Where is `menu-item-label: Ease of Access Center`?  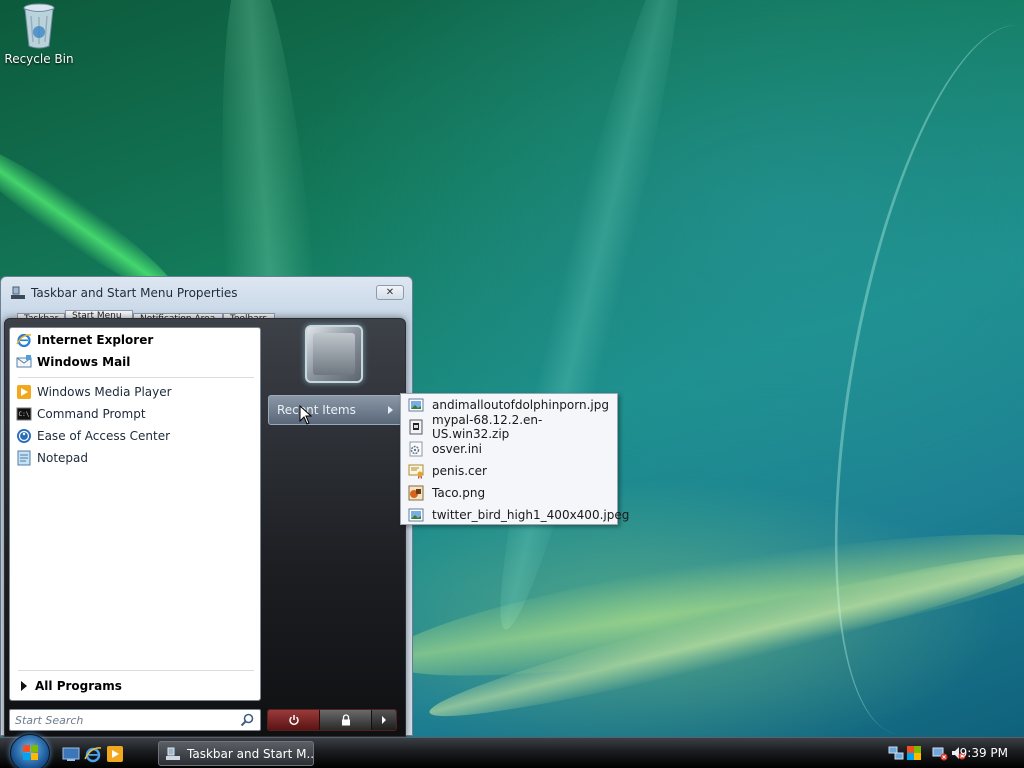 menu-item-label: Ease of Access Center is located at coordinates (104, 436).